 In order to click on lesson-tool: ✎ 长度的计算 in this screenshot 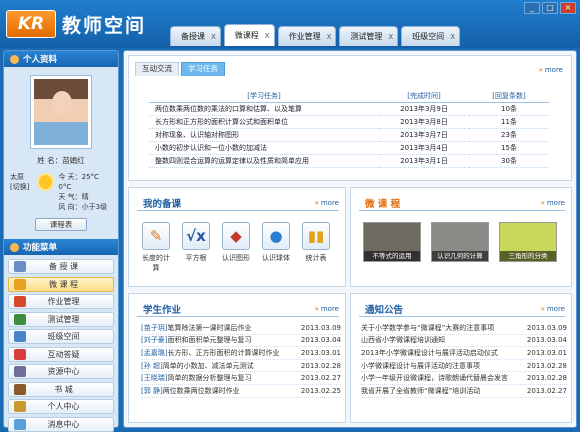, I will do `click(156, 247)`.